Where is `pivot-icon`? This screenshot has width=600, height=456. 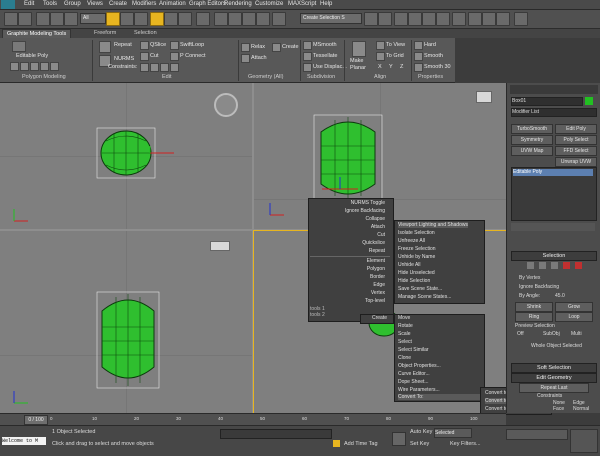 pivot-icon is located at coordinates (203, 19).